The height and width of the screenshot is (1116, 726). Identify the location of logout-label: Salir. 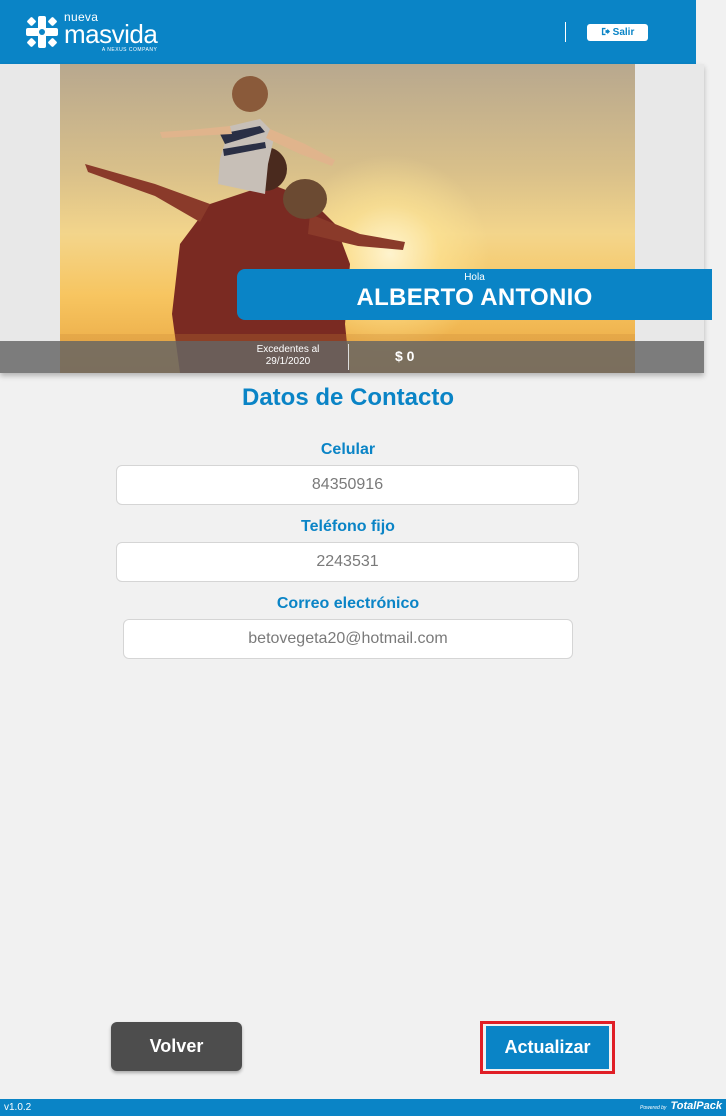
(623, 32).